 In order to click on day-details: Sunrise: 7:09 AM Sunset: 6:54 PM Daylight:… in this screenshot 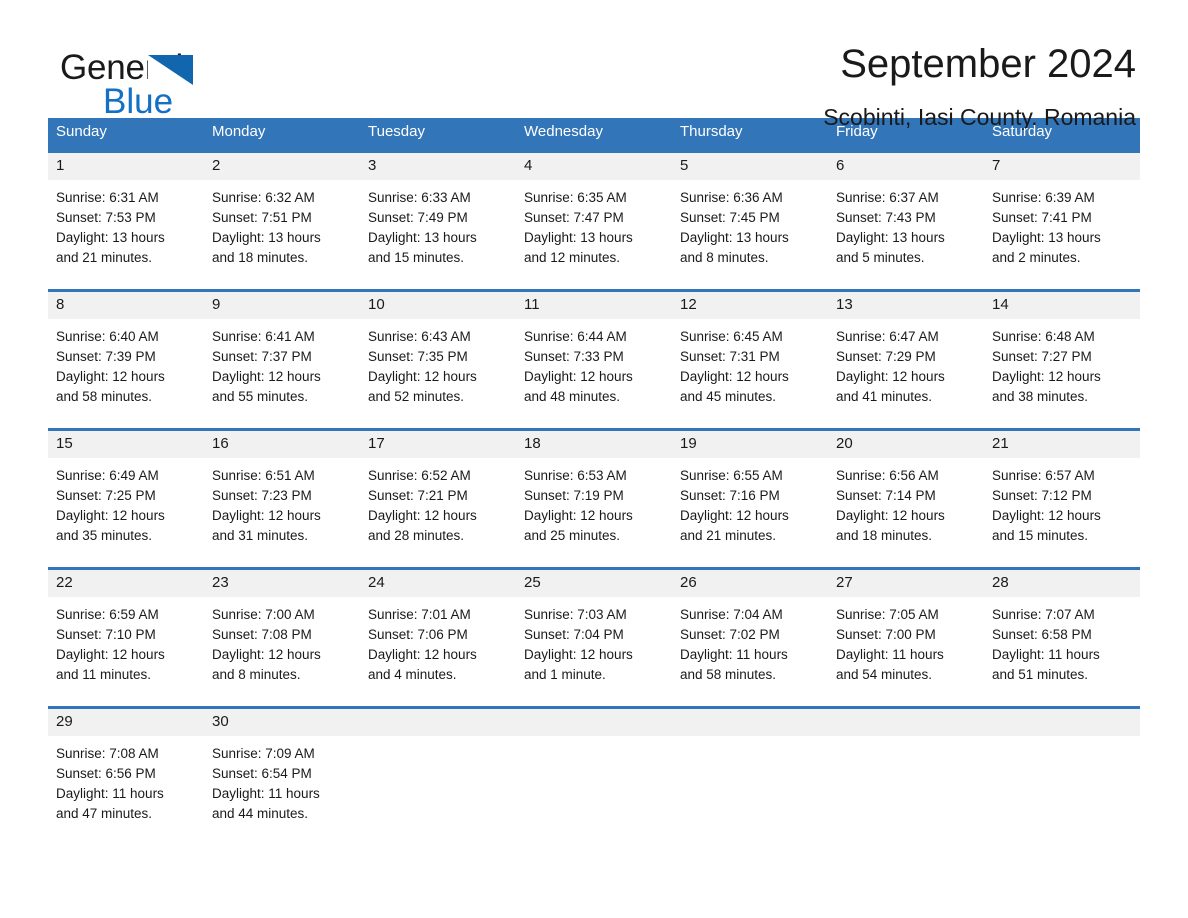, I will do `click(282, 785)`.